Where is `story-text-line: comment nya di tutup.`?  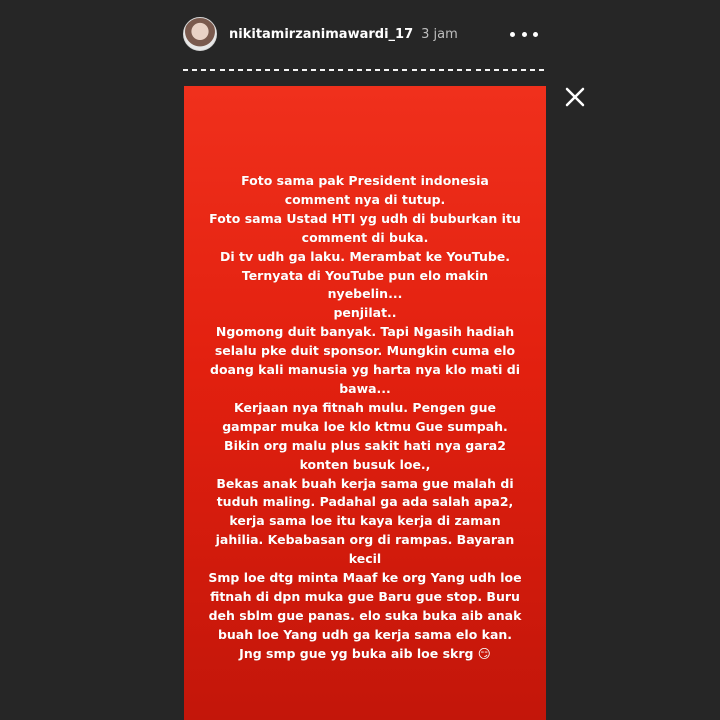 story-text-line: comment nya di tutup. is located at coordinates (365, 199).